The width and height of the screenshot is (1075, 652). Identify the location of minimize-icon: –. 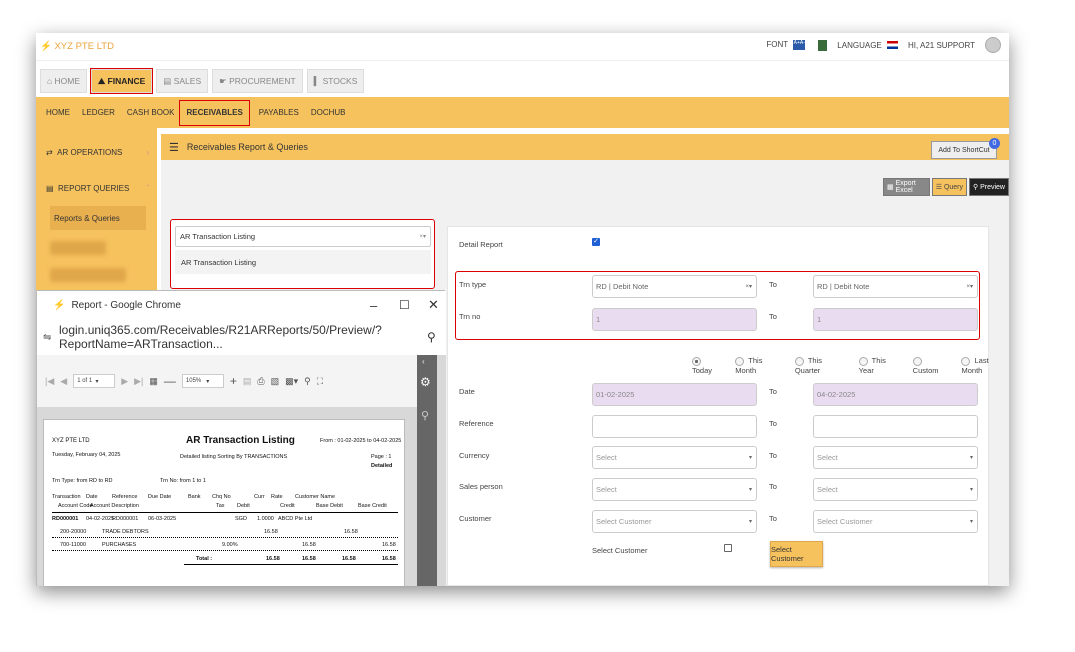
(373, 305).